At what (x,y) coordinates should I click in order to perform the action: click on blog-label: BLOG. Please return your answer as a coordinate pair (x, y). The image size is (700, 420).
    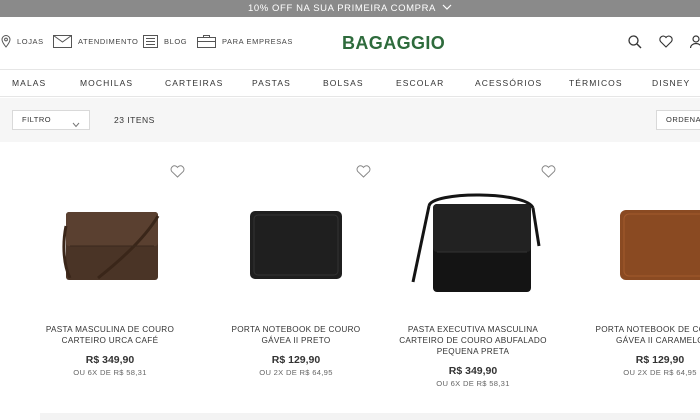
    Looking at the image, I should click on (176, 41).